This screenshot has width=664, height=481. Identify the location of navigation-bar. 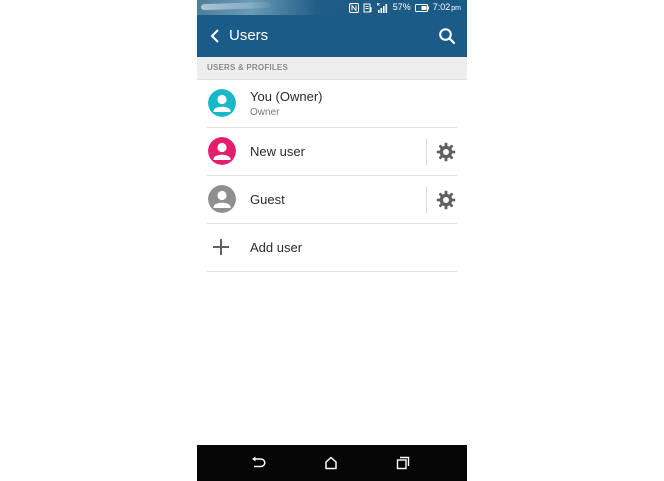
(332, 463).